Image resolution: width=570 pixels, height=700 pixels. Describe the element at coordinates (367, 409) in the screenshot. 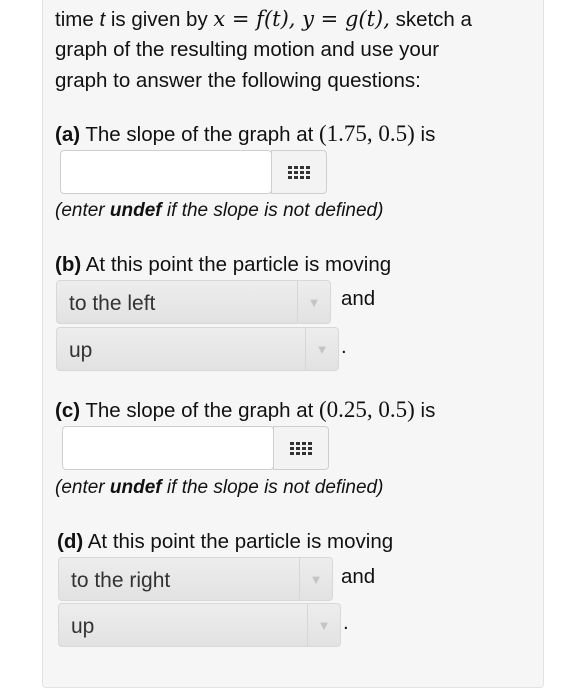

I see `point-c: (0.25, 0.5)` at that location.